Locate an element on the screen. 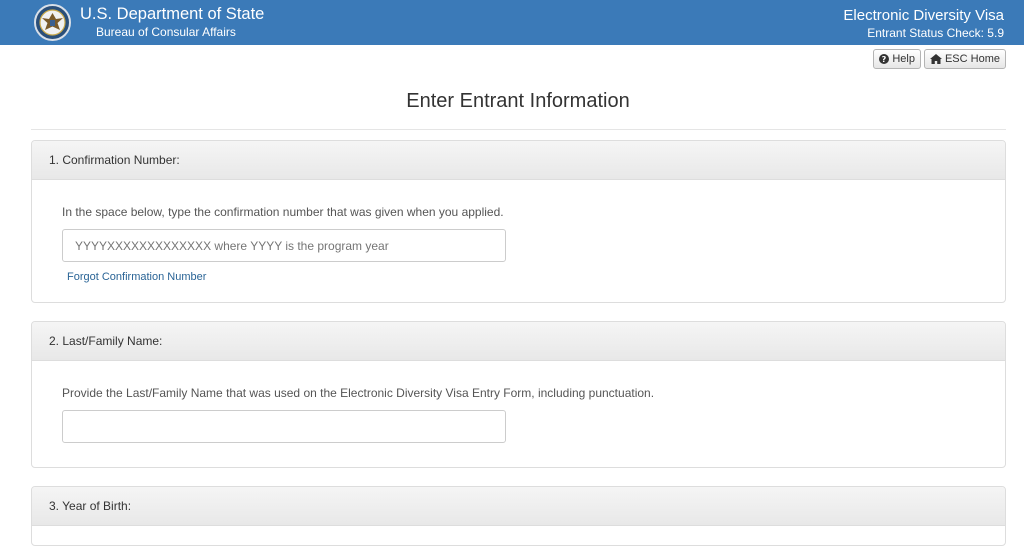 Image resolution: width=1024 pixels, height=546 pixels. year-of-birth-heading: 3. Year of Birth: is located at coordinates (518, 506).